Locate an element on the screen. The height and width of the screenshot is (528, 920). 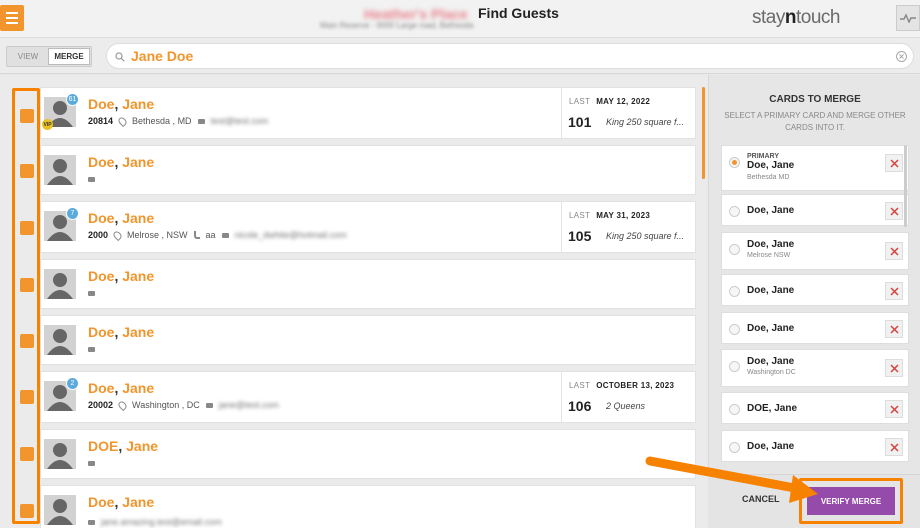
guest-name: DOE, Jane is located at coordinates (123, 446).